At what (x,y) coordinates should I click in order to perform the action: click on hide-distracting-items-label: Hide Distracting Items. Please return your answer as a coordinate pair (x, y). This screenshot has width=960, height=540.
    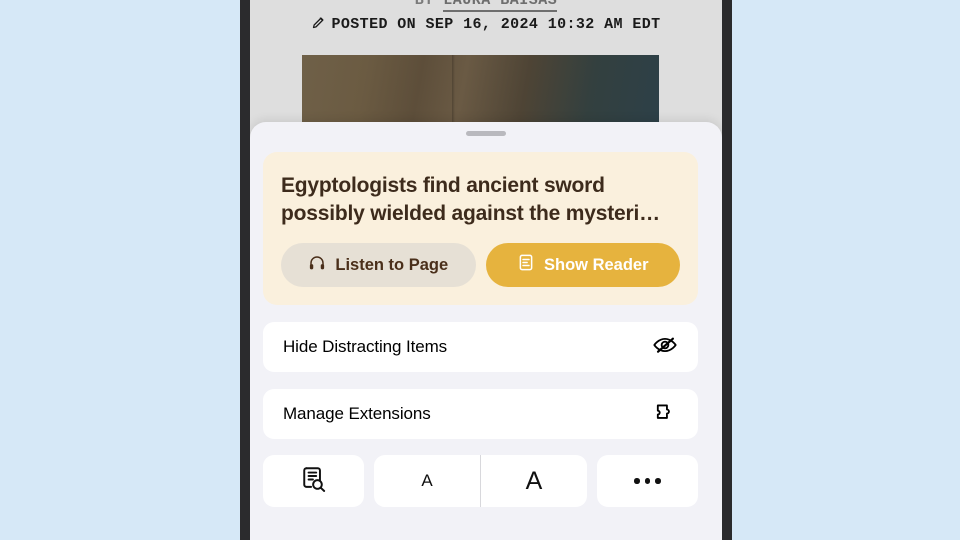
    Looking at the image, I should click on (365, 346).